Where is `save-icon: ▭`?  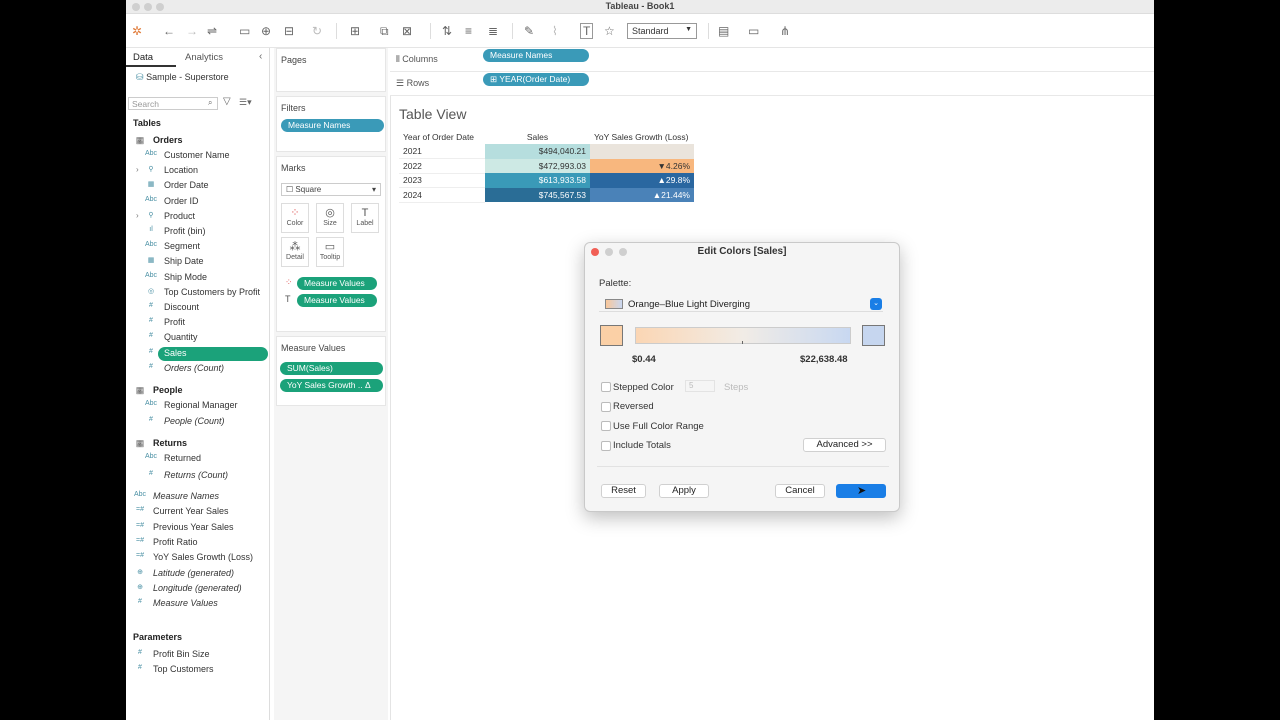 save-icon: ▭ is located at coordinates (244, 31).